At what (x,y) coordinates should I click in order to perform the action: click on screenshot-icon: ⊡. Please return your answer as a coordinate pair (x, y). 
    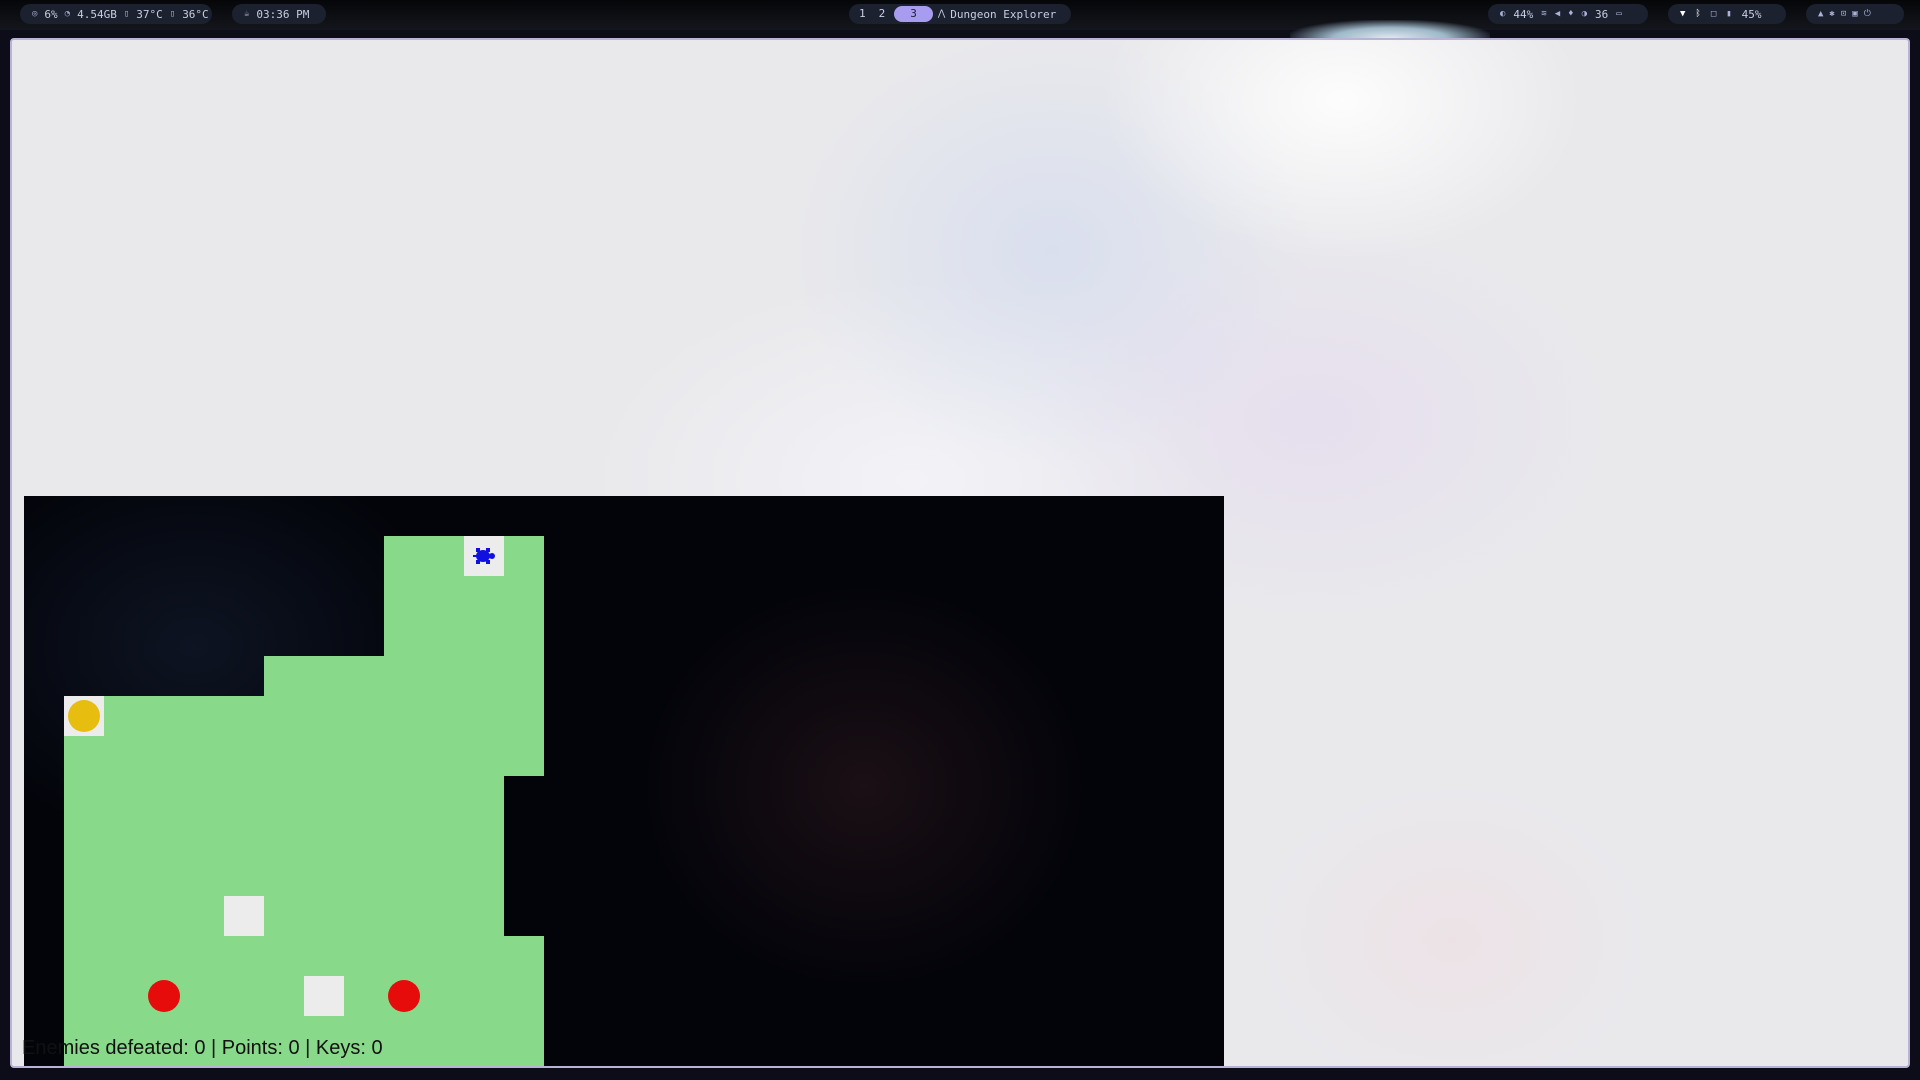
    Looking at the image, I should click on (1843, 14).